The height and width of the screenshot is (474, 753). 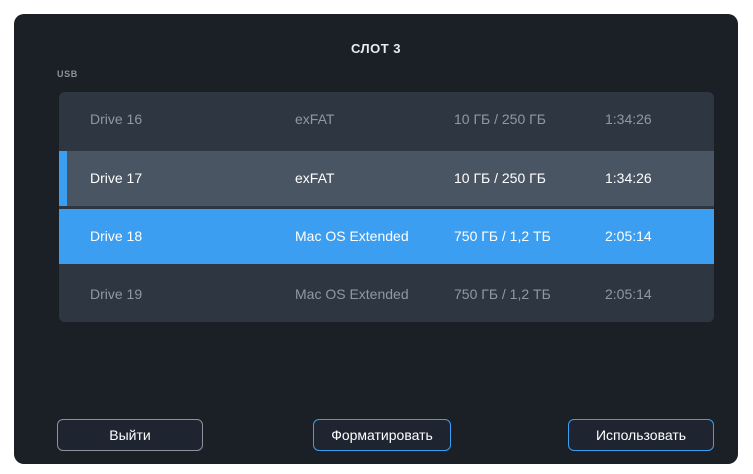 I want to click on exit-button: Выйти, so click(x=130, y=435).